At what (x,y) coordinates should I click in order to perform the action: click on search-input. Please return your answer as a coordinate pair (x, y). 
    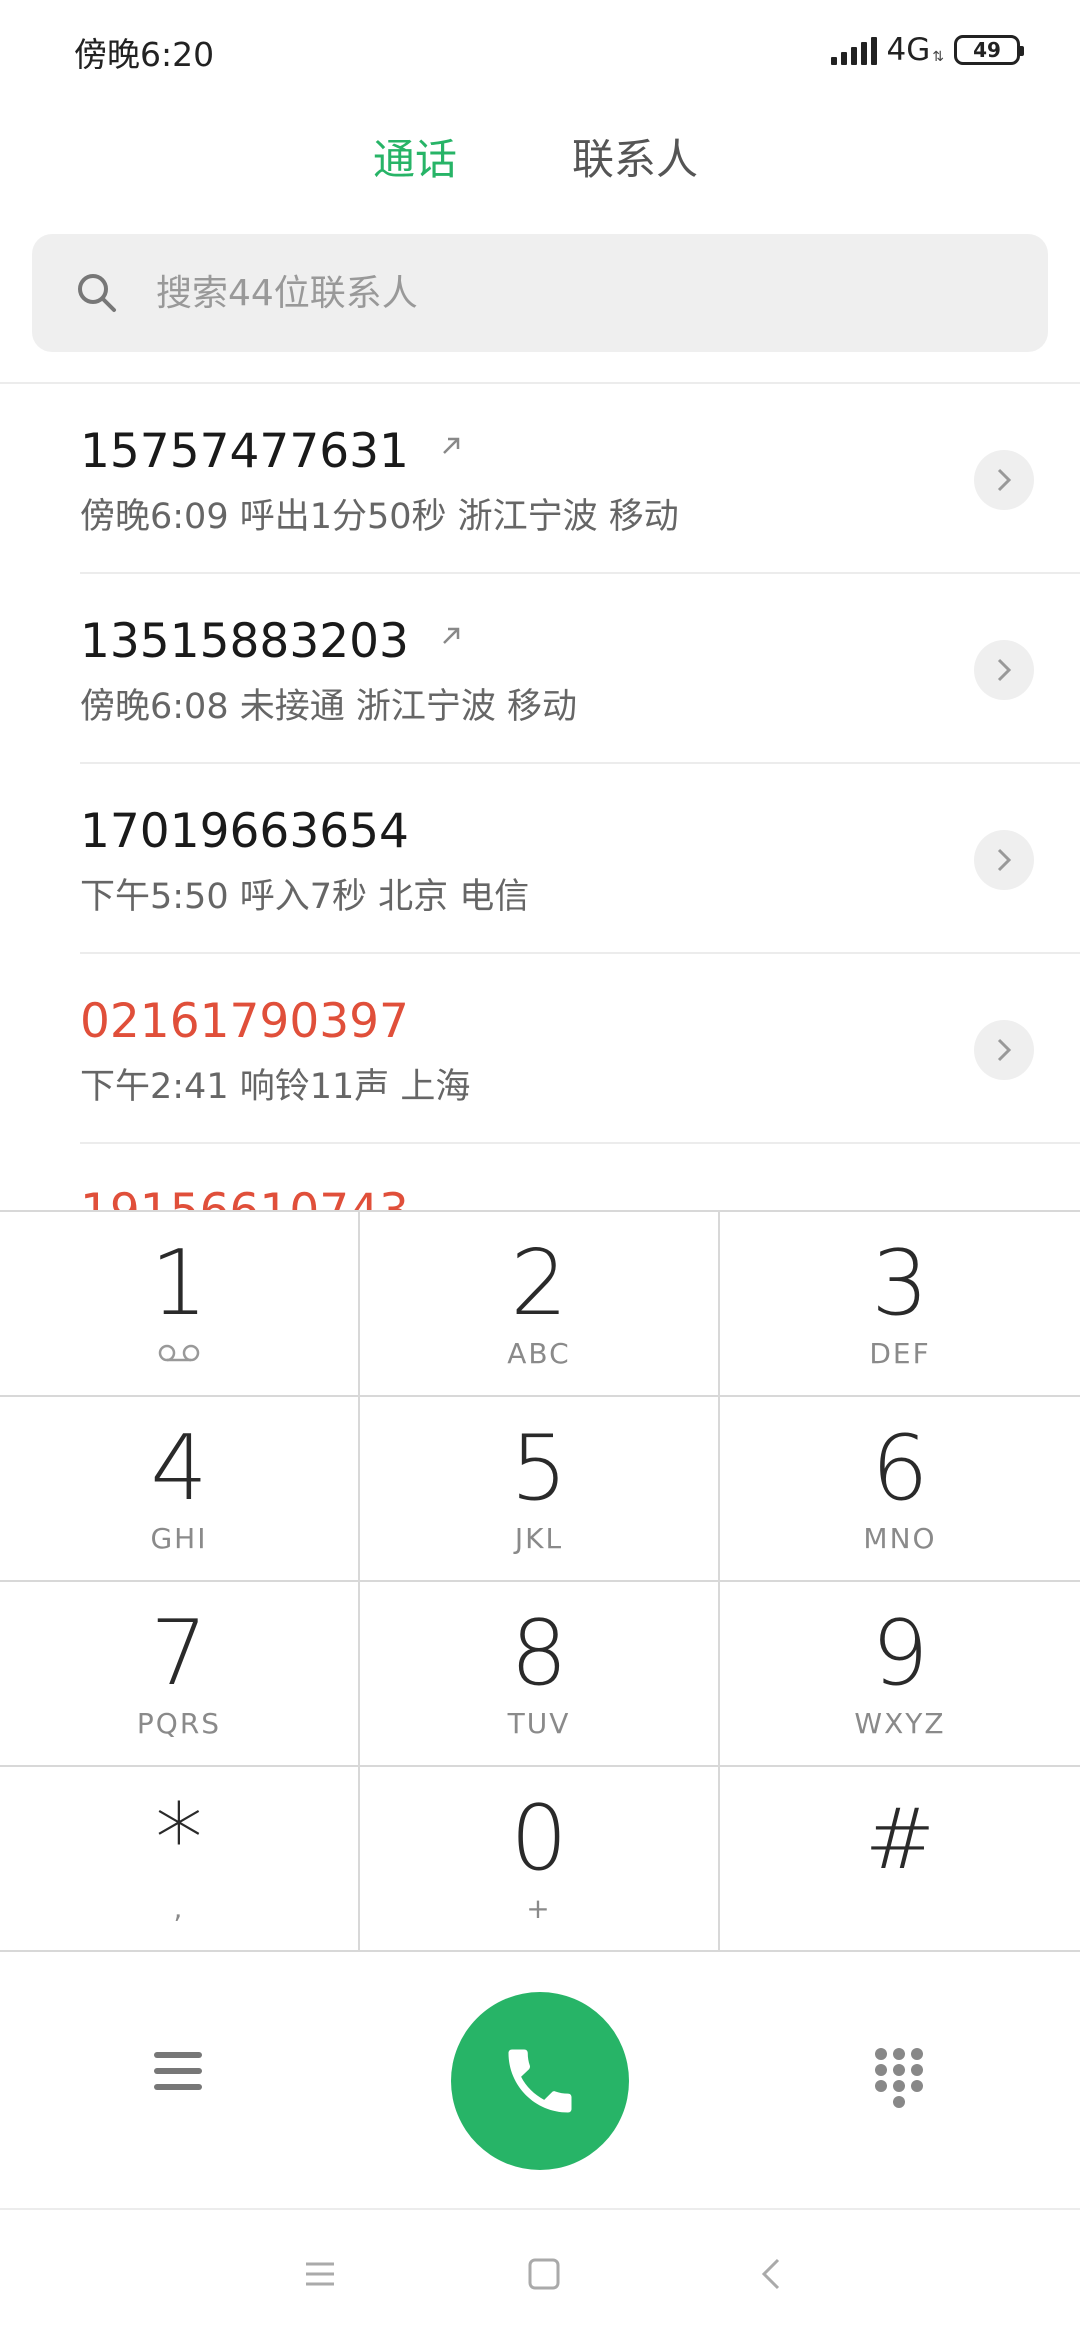
    Looking at the image, I should click on (586, 293).